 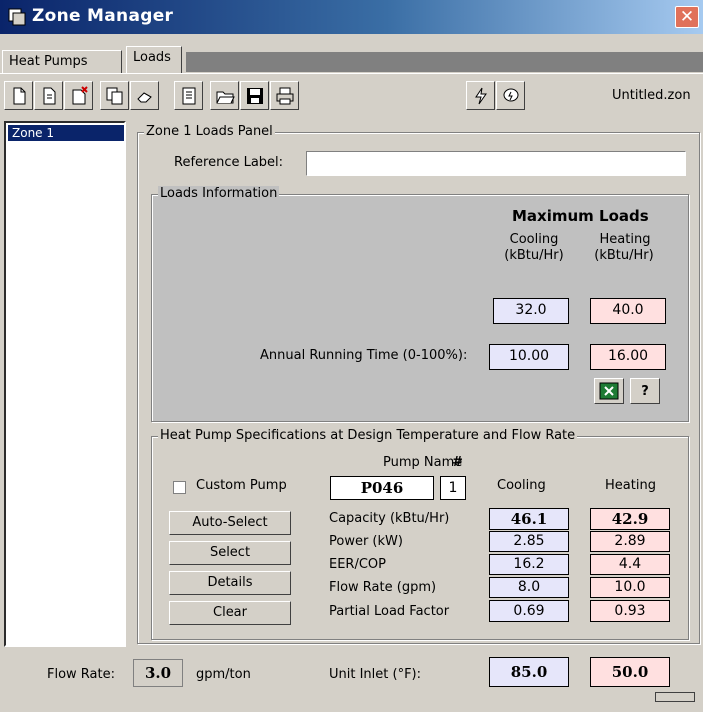 What do you see at coordinates (630, 587) in the screenshot?
I see `heating-flow-rate-value: 10.0` at bounding box center [630, 587].